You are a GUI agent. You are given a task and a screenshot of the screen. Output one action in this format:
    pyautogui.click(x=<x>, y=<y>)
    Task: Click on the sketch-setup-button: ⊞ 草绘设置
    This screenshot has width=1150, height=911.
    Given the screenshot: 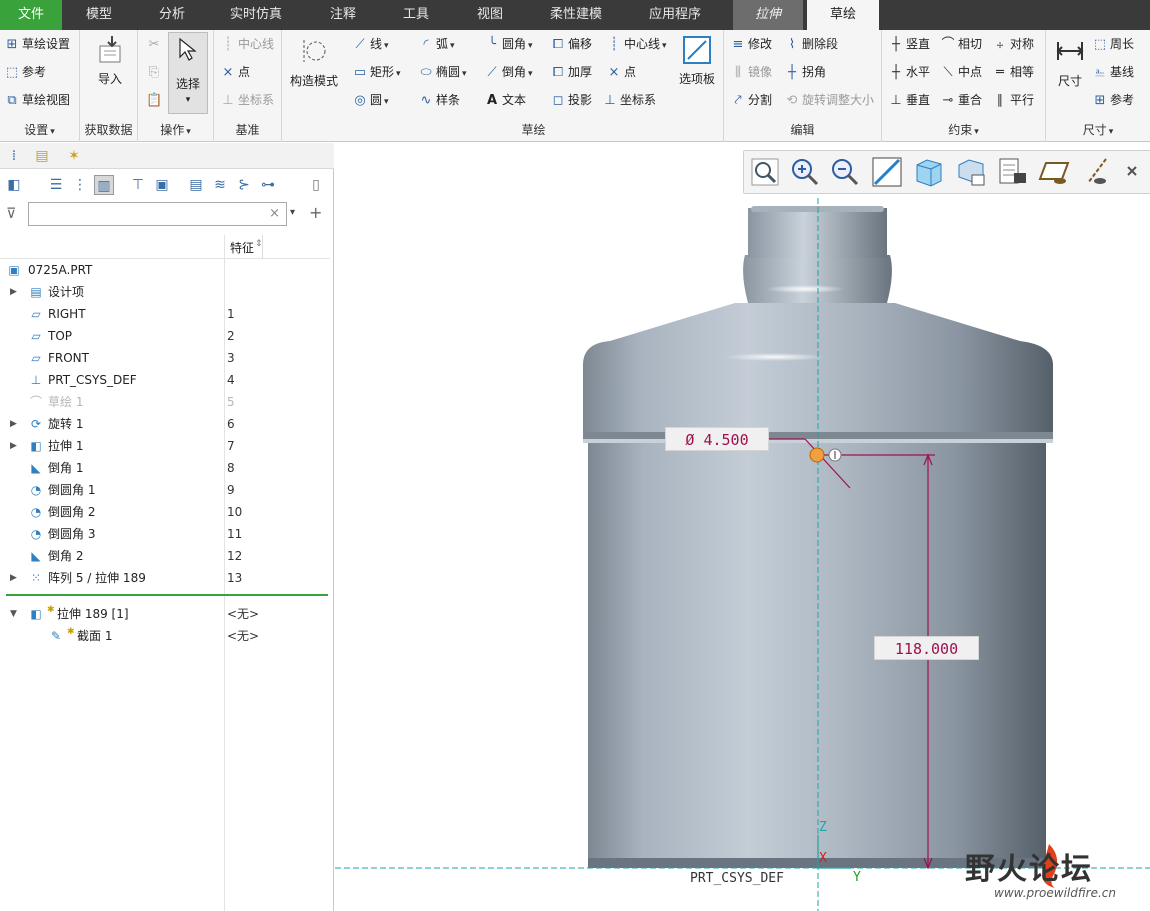 What is the action you would take?
    pyautogui.click(x=37, y=44)
    